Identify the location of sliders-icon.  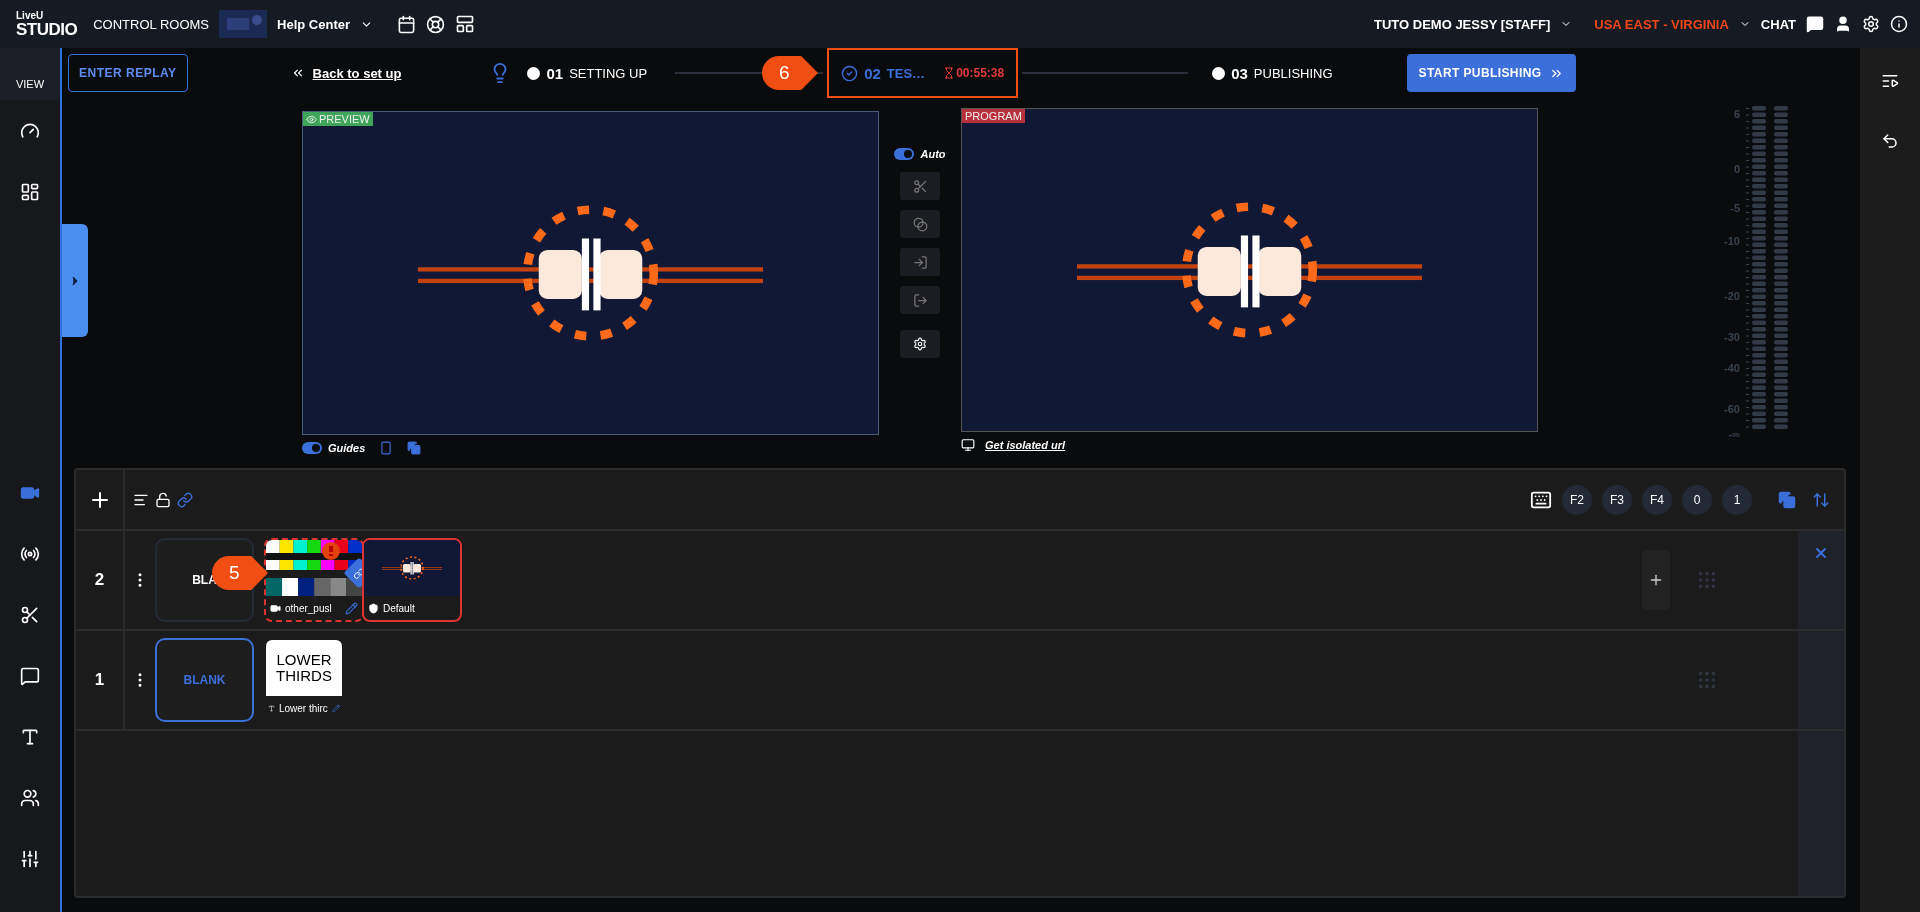
(30, 858).